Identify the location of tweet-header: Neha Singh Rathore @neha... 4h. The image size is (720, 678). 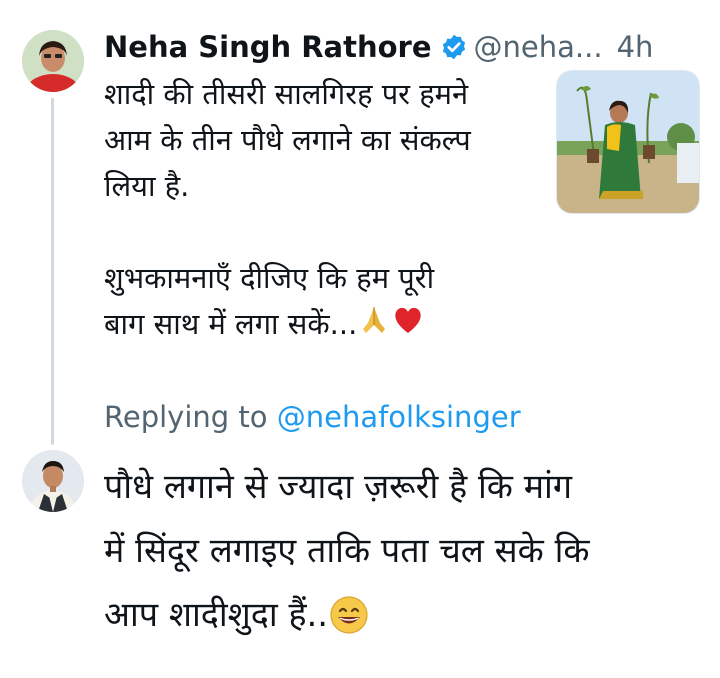
(378, 47).